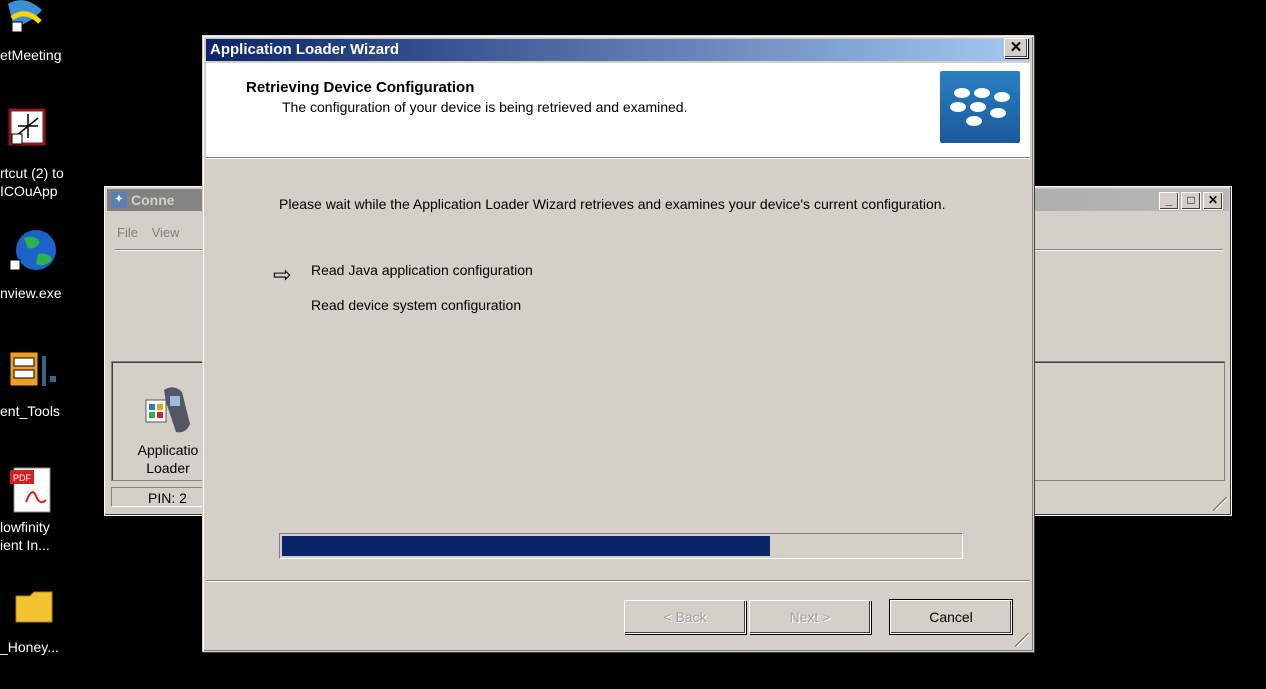 The height and width of the screenshot is (689, 1266). Describe the element at coordinates (951, 617) in the screenshot. I see `cancel-button: Cancel` at that location.